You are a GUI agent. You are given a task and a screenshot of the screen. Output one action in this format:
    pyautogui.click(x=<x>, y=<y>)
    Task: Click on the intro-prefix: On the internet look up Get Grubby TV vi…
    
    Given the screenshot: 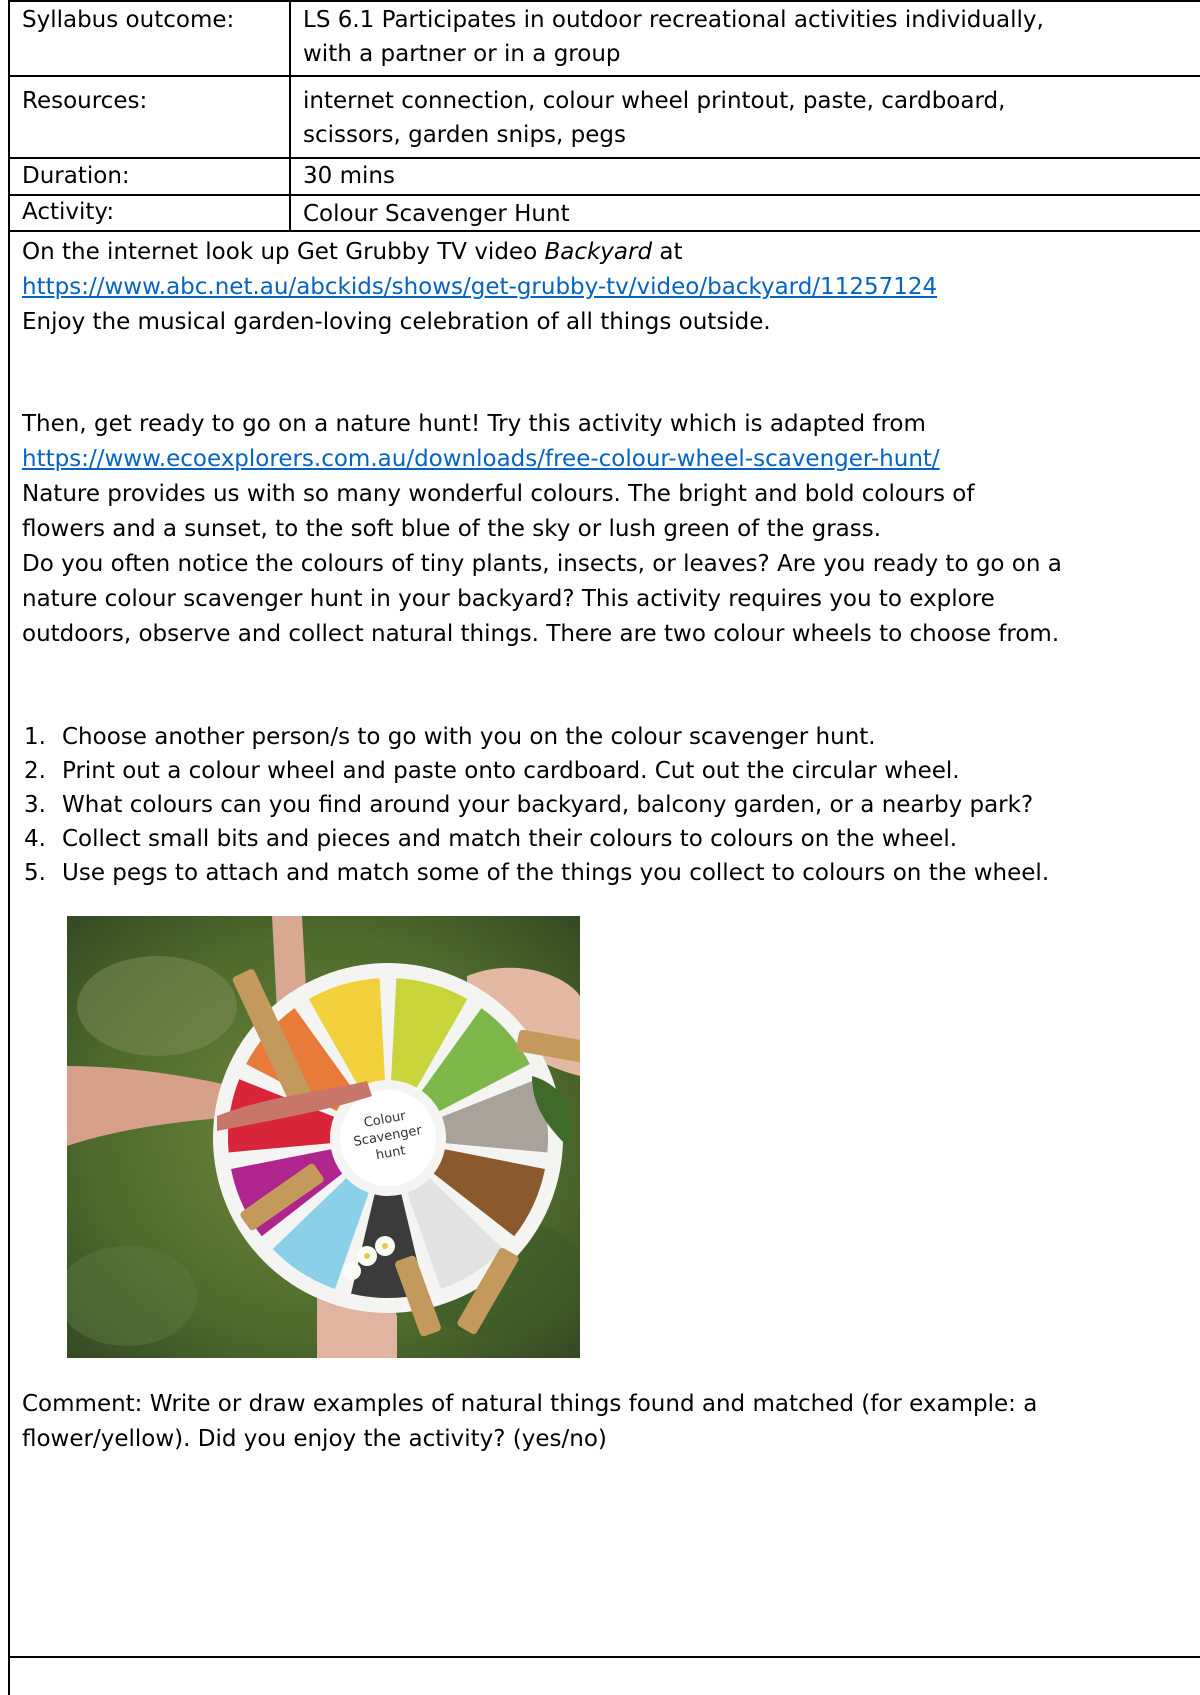 What is the action you would take?
    pyautogui.click(x=280, y=252)
    